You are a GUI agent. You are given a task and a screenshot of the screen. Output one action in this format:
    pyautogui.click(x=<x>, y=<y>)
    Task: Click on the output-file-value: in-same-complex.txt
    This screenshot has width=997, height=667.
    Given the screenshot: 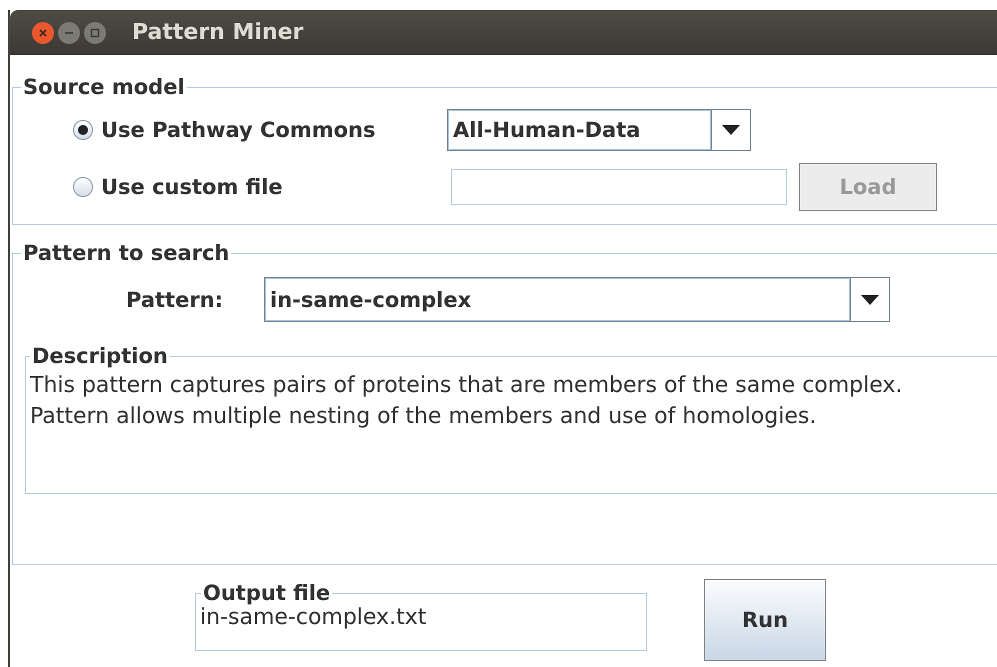 What is the action you would take?
    pyautogui.click(x=313, y=617)
    